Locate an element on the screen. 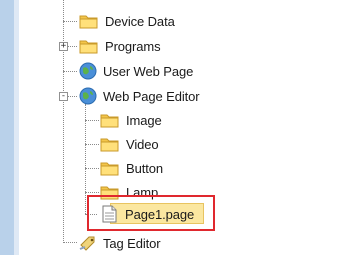 This screenshot has width=338, height=255. tree-item-label: Video is located at coordinates (142, 144).